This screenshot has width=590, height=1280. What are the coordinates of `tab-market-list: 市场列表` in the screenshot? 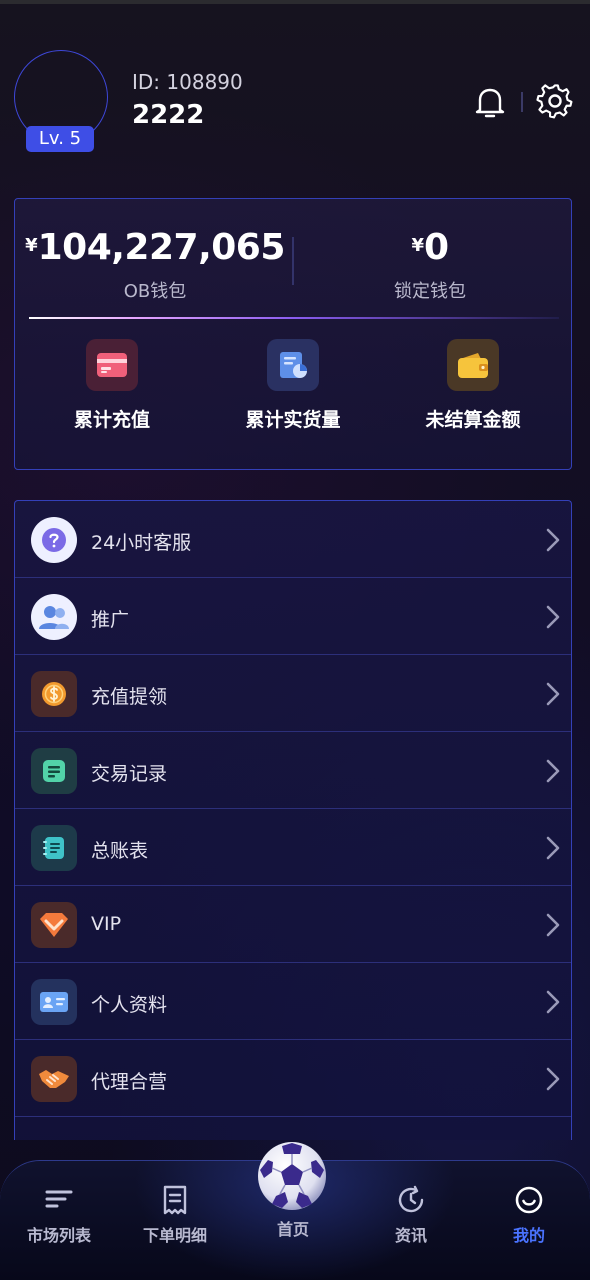 It's located at (59, 1215).